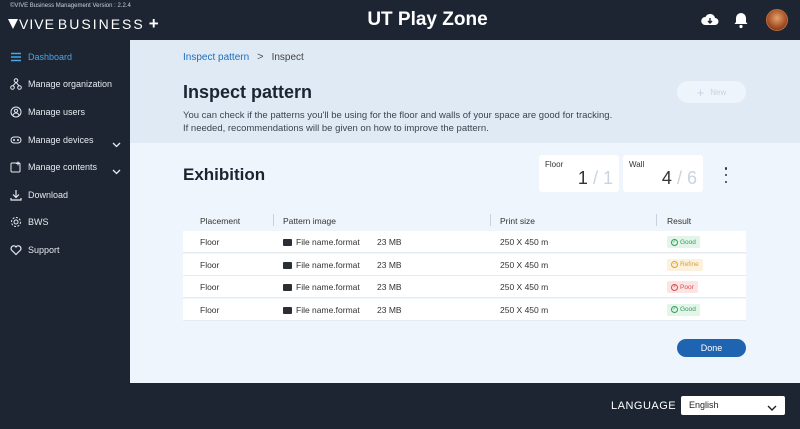 The image size is (800, 429). What do you see at coordinates (16, 195) in the screenshot?
I see `download-icon` at bounding box center [16, 195].